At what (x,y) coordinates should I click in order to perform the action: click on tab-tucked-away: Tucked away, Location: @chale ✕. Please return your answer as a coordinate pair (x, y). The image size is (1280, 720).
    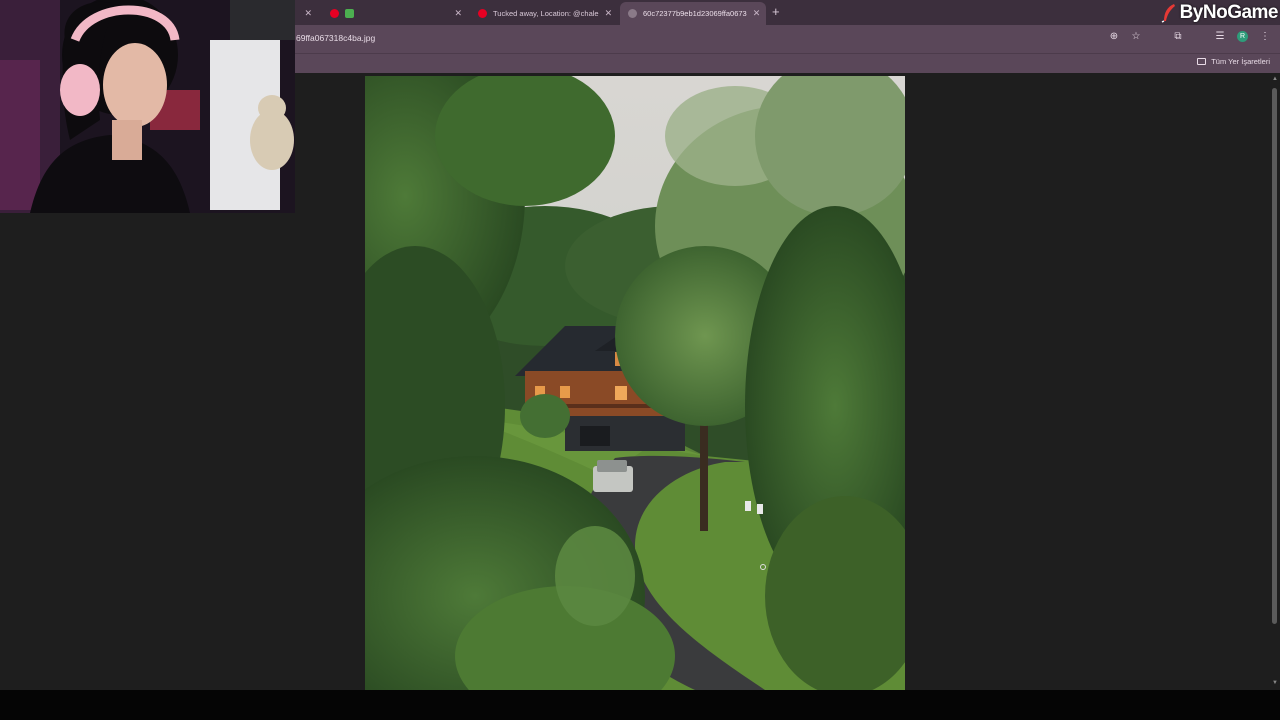
    Looking at the image, I should click on (544, 13).